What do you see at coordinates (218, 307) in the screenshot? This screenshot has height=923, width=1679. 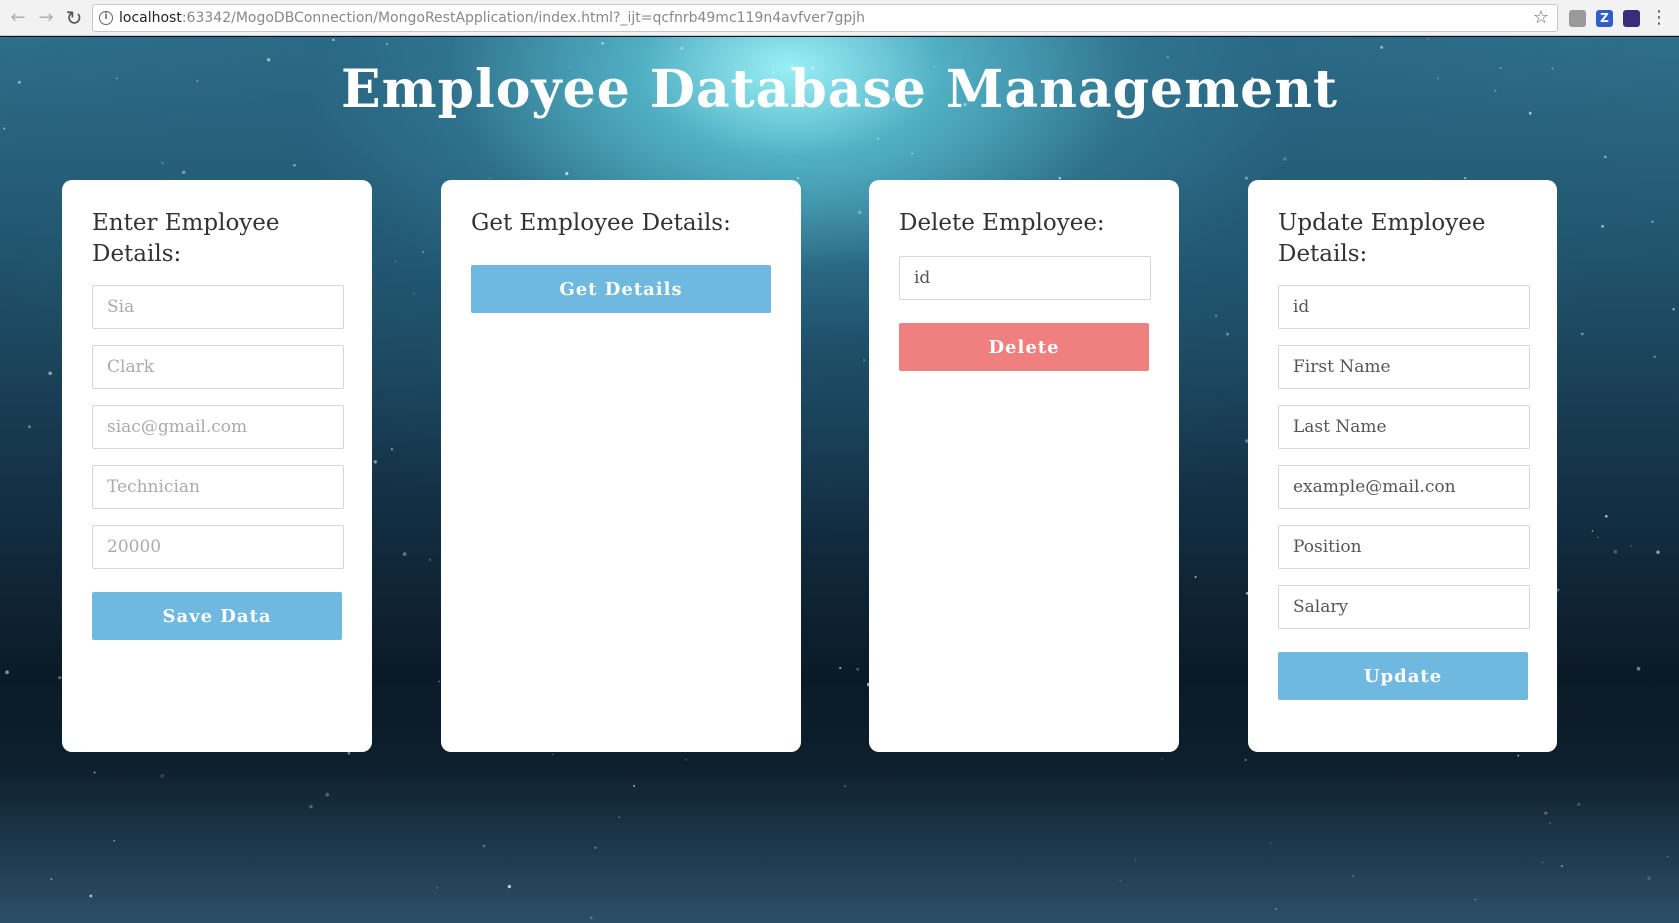 I see `first-name-input` at bounding box center [218, 307].